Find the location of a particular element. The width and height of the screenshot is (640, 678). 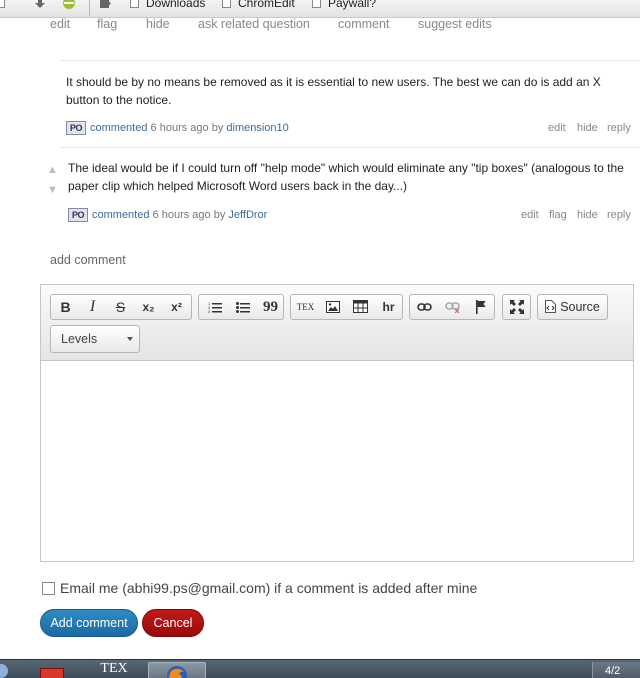

bookmark-chromedit: ChromEdit is located at coordinates (258, 5).